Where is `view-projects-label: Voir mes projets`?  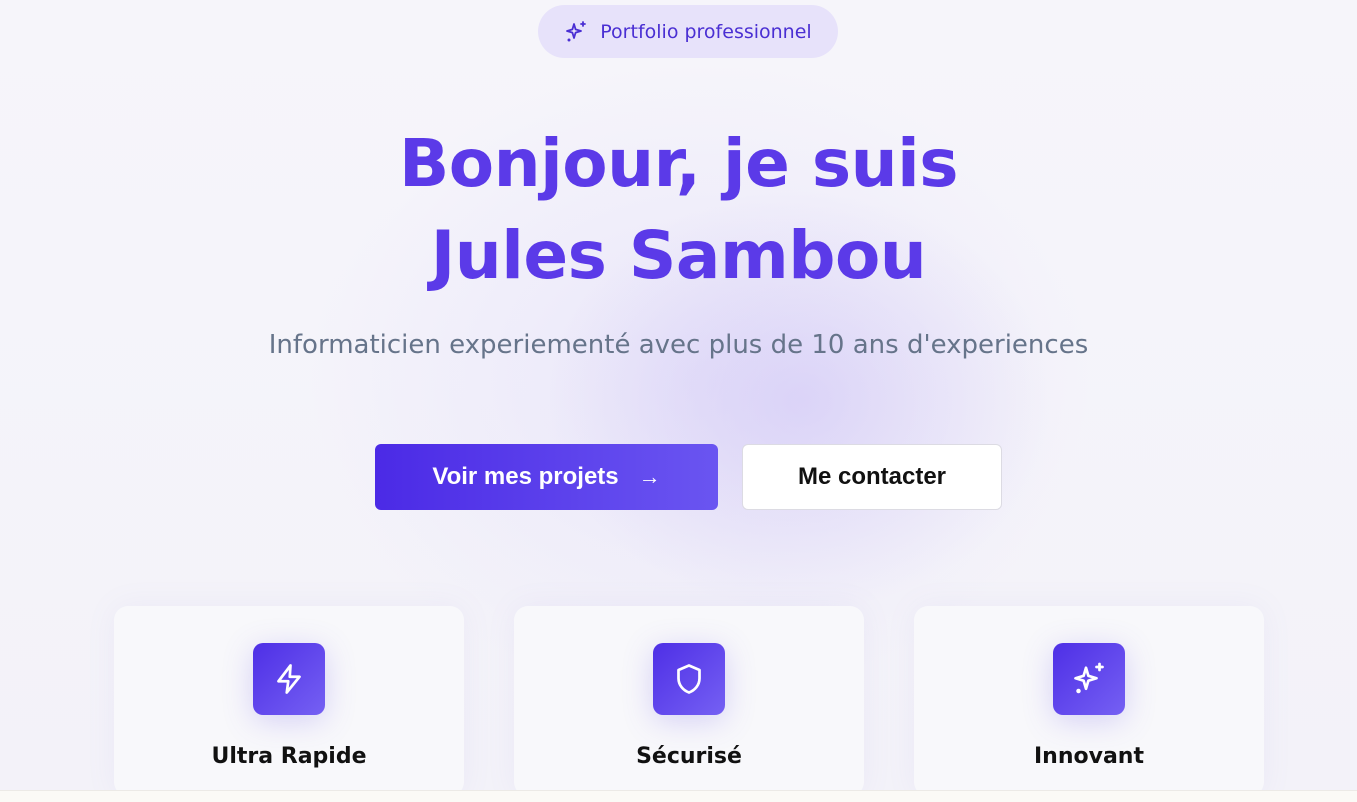
view-projects-label: Voir mes projets is located at coordinates (525, 476).